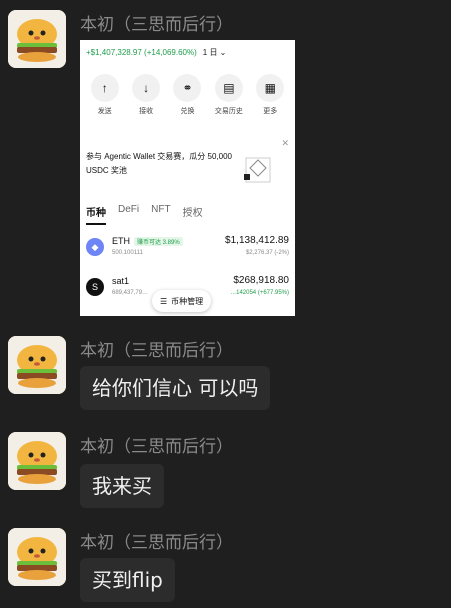  I want to click on tab-tokens: 币种, so click(96, 214).